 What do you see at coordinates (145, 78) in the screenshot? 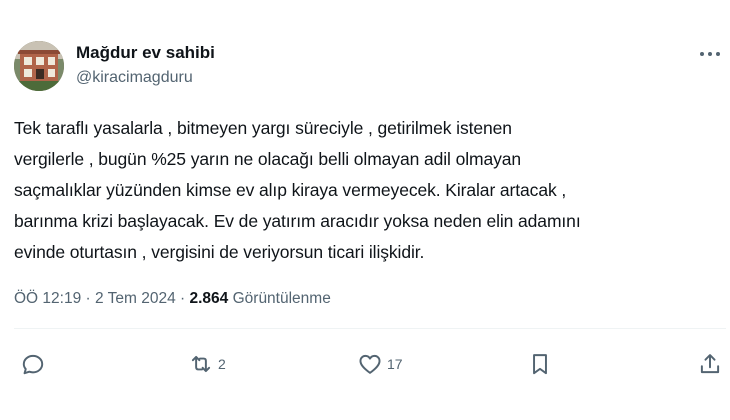
I see `author-handle: @kiracimagduru` at bounding box center [145, 78].